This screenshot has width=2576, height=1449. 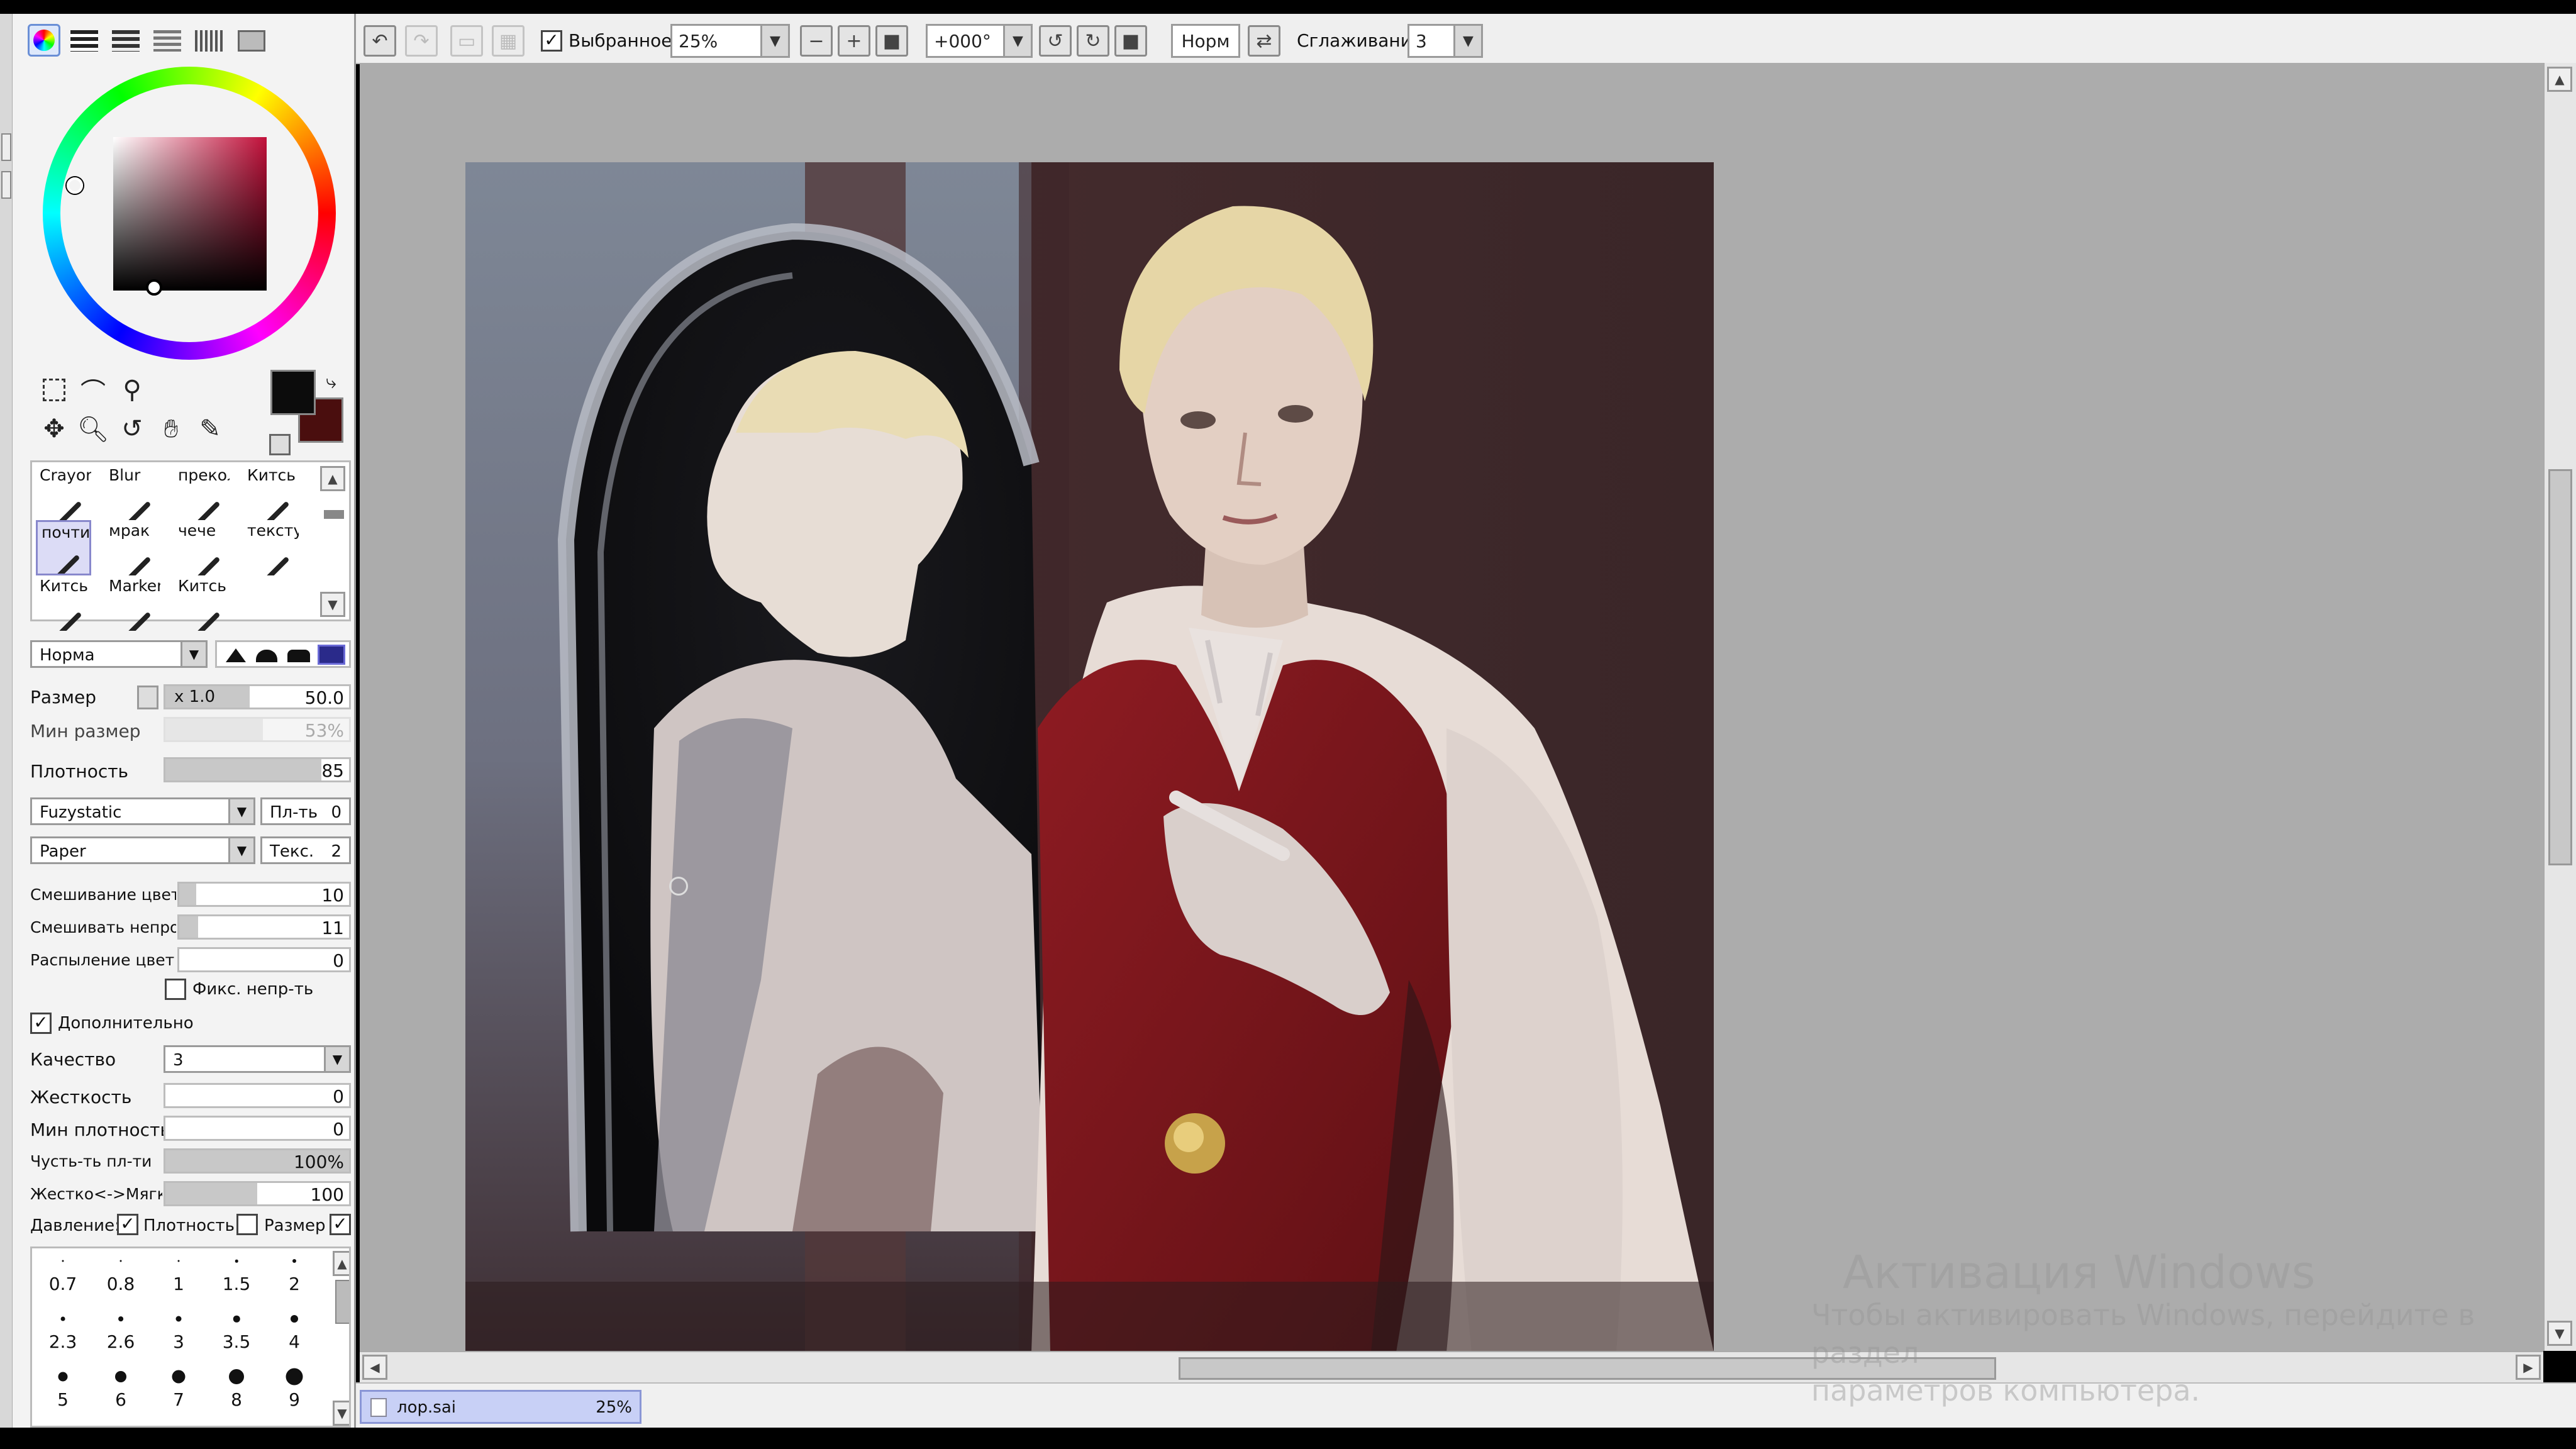 What do you see at coordinates (271, 547) in the screenshot?
I see `brush-cell: текстур` at bounding box center [271, 547].